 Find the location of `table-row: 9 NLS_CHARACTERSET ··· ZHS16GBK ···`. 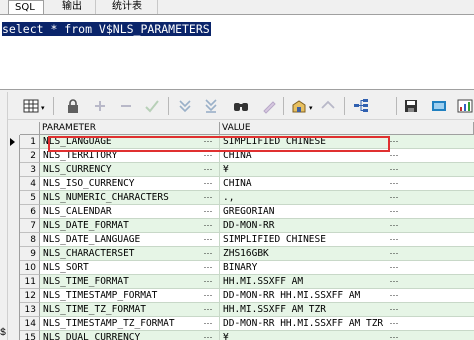

table-row: 9 NLS_CHARACTERSET ··· ZHS16GBK ··· is located at coordinates (247, 254).